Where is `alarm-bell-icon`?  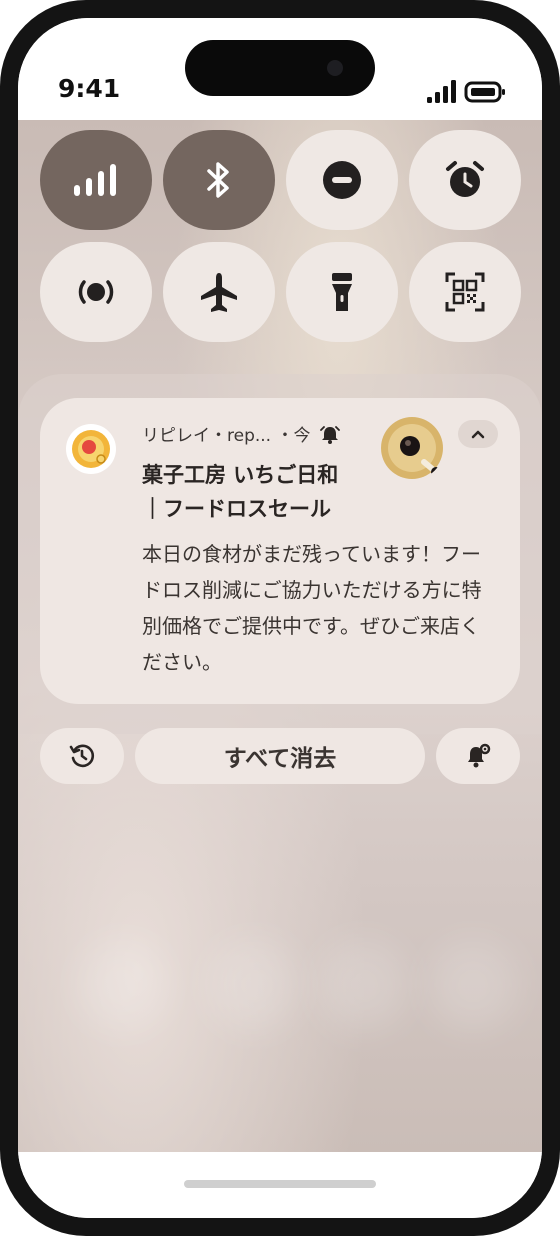
alarm-bell-icon is located at coordinates (329, 435).